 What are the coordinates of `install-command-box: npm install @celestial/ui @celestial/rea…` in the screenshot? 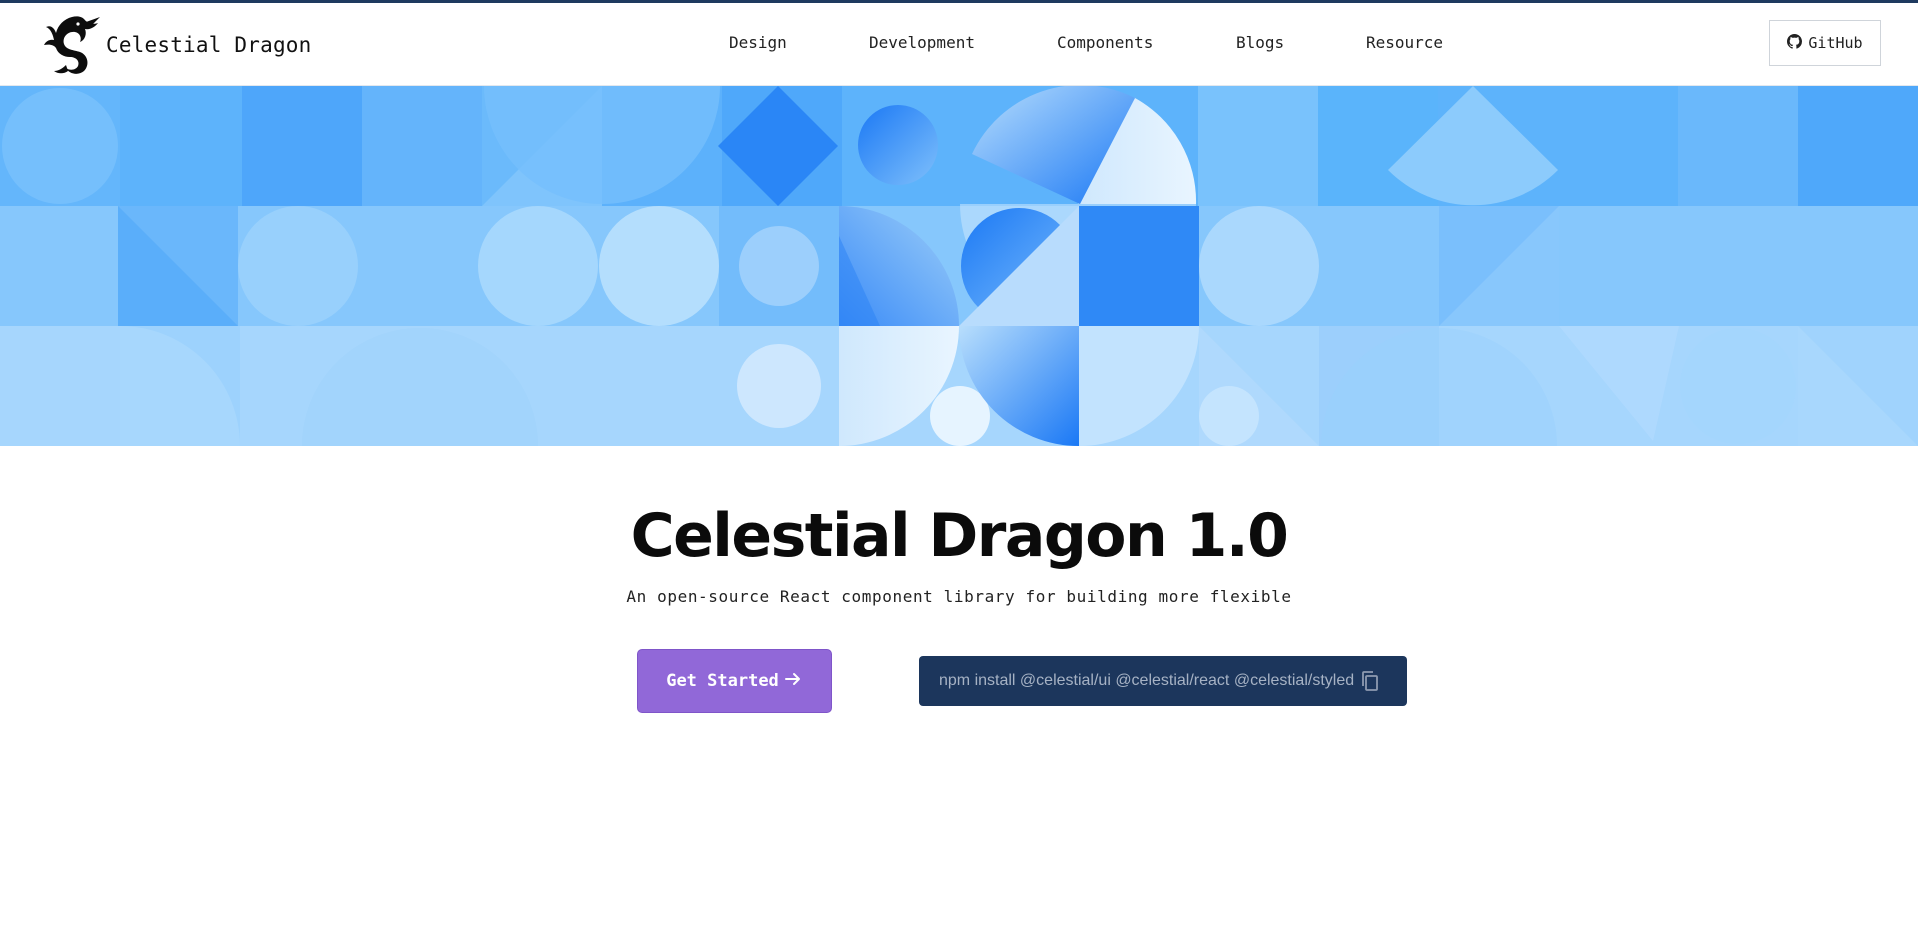 It's located at (1163, 681).